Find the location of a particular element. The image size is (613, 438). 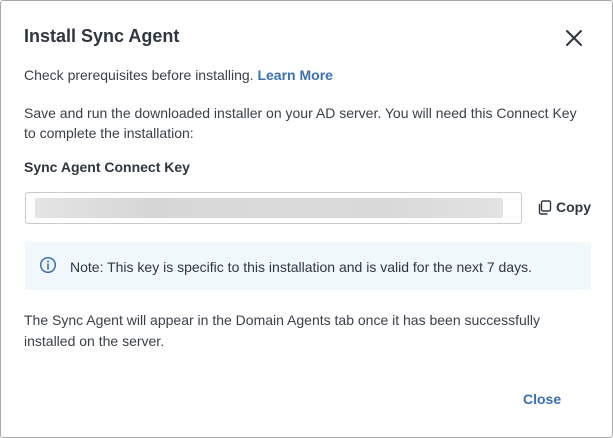

info-icon is located at coordinates (48, 265).